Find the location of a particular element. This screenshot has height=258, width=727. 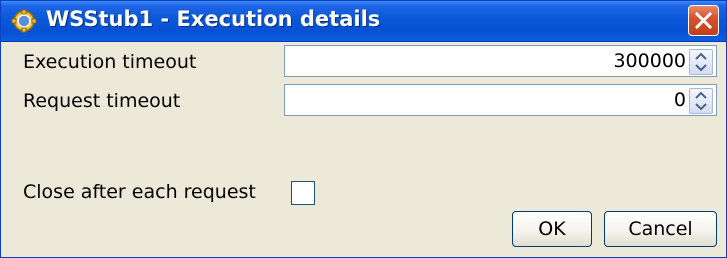

window-title: WSStub1 - Execution details is located at coordinates (213, 19).